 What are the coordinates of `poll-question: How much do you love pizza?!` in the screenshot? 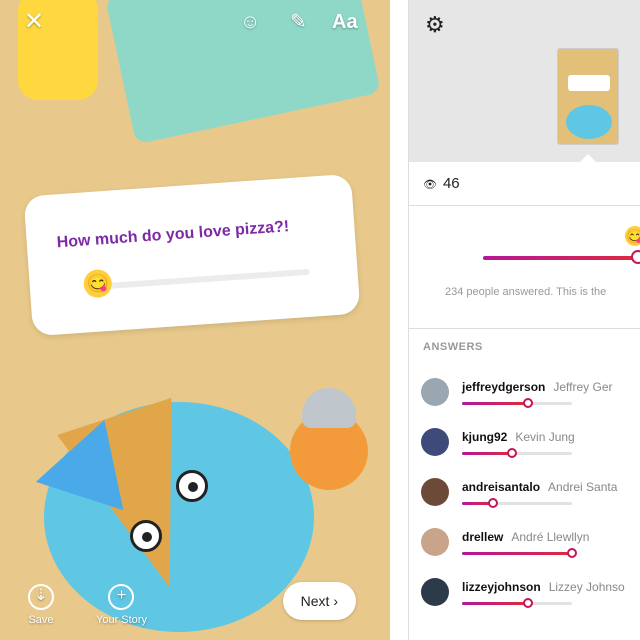 It's located at (173, 235).